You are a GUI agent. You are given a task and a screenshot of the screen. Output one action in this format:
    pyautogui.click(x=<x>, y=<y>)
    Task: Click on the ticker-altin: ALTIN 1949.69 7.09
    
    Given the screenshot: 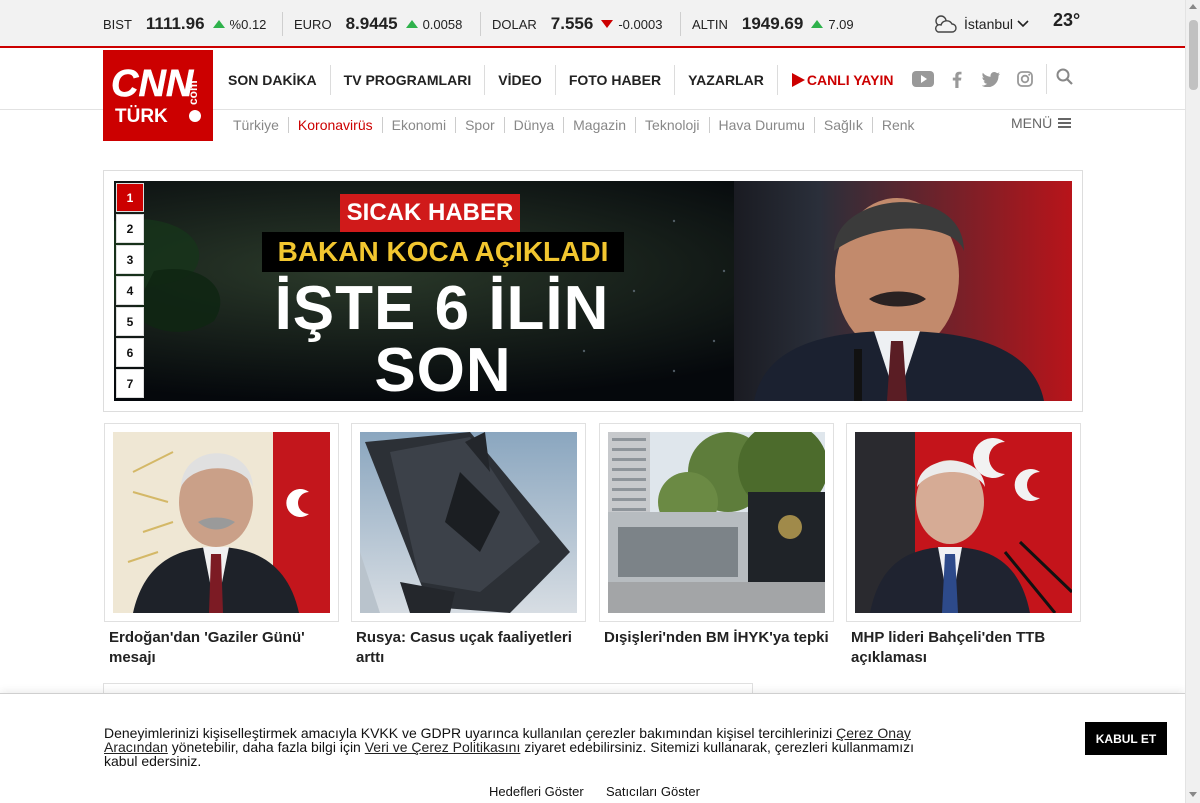 What is the action you would take?
    pyautogui.click(x=773, y=24)
    